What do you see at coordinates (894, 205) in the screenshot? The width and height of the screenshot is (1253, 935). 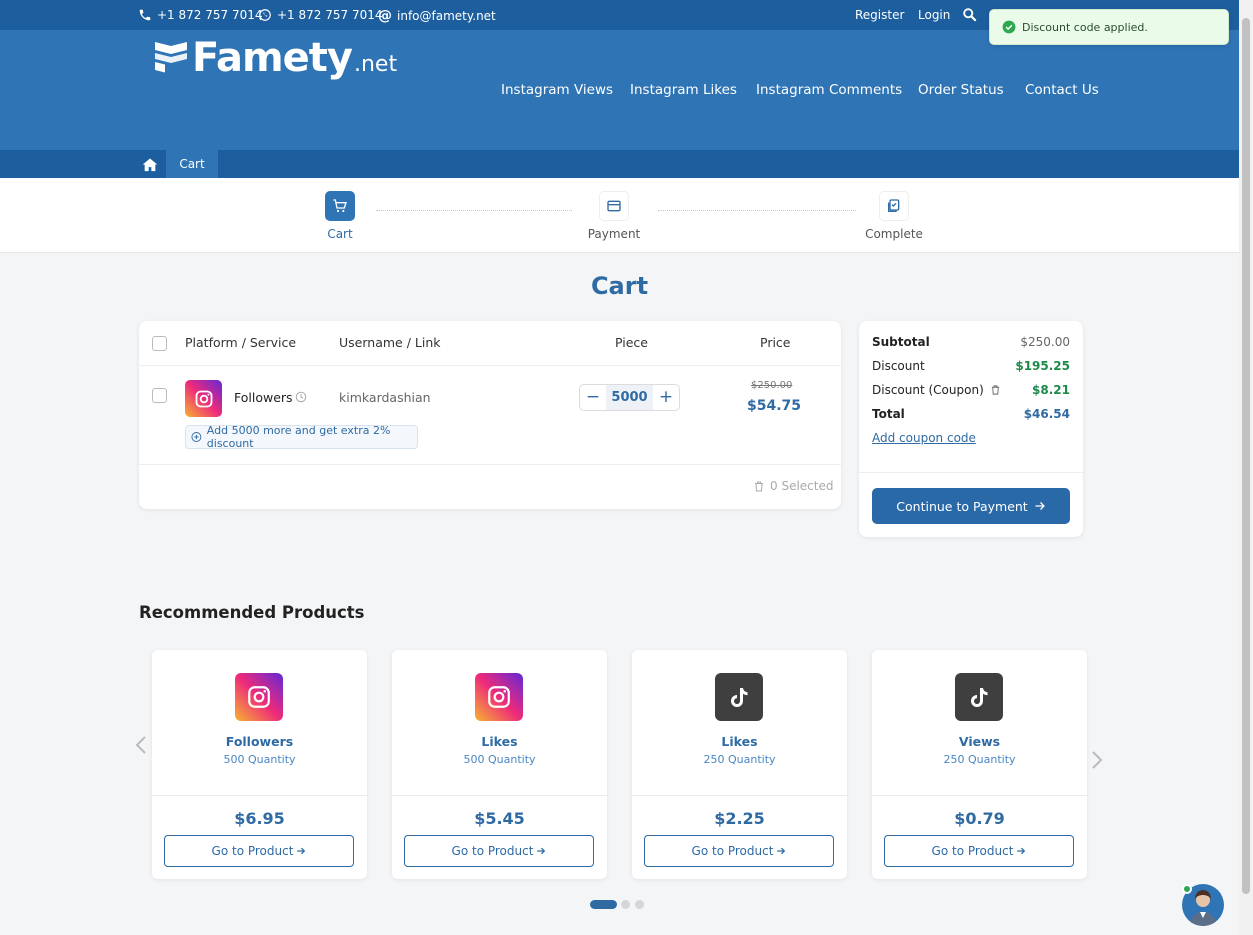 I see `complete-icon` at bounding box center [894, 205].